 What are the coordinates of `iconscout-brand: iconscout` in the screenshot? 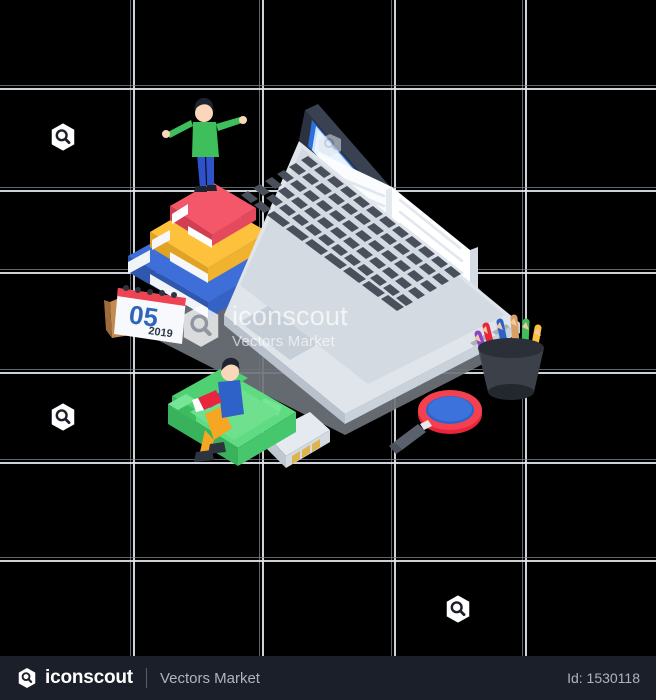 It's located at (74, 678).